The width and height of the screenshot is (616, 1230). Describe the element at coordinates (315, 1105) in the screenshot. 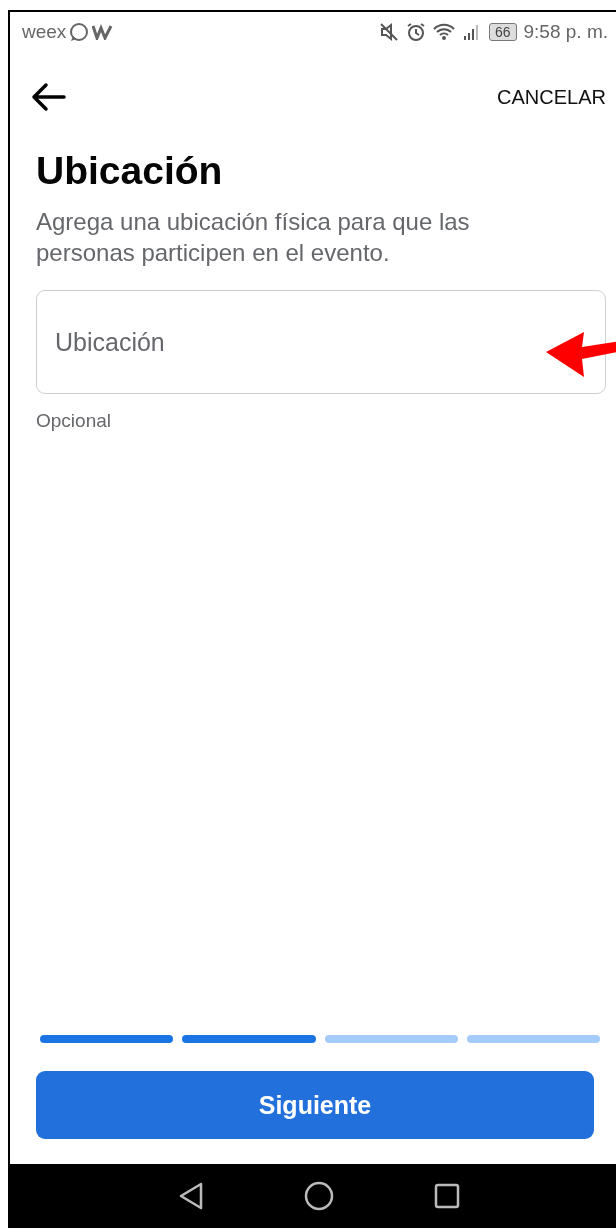

I see `next-button: Siguiente` at that location.